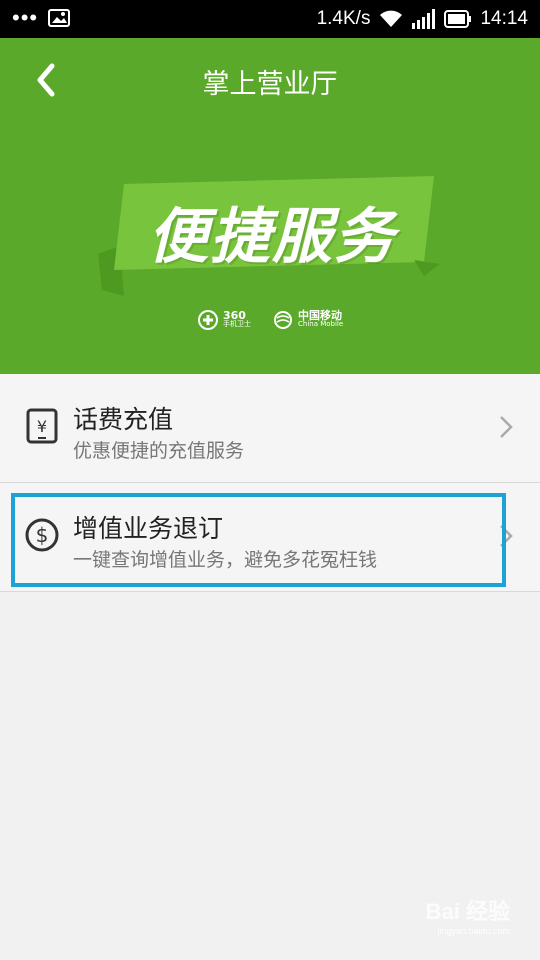  Describe the element at coordinates (321, 324) in the screenshot. I see `logo-cm-sub: China Mobile` at that location.